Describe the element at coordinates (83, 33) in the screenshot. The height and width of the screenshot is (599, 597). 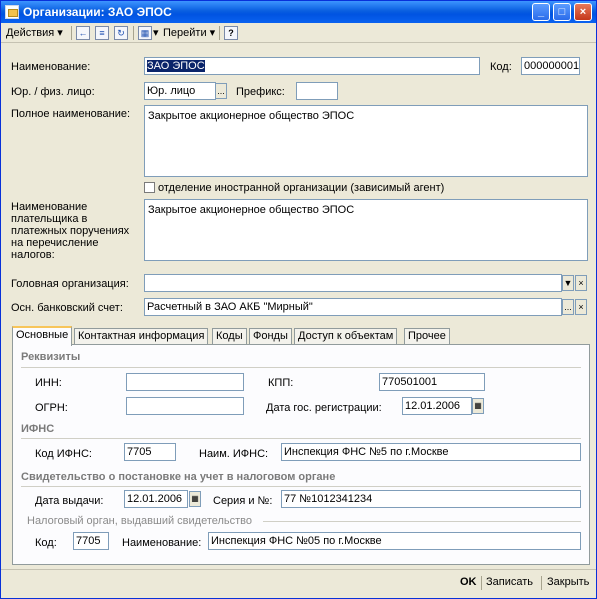
I see `back-arrow-icon: ←` at that location.